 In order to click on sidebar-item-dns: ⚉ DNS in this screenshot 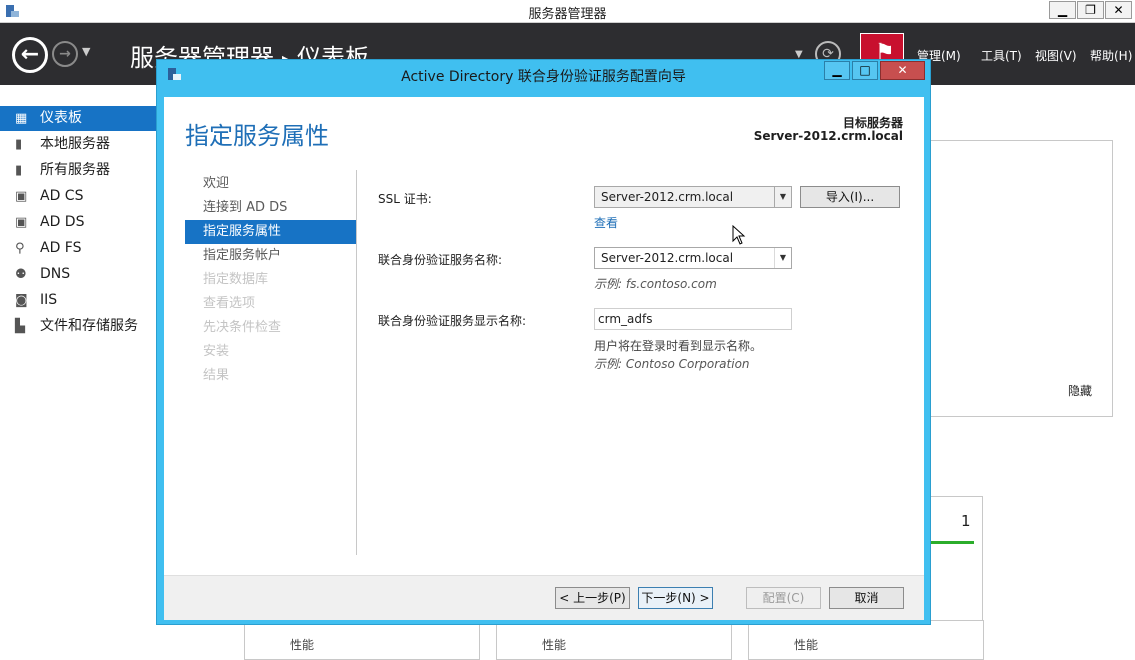, I will do `click(78, 274)`.